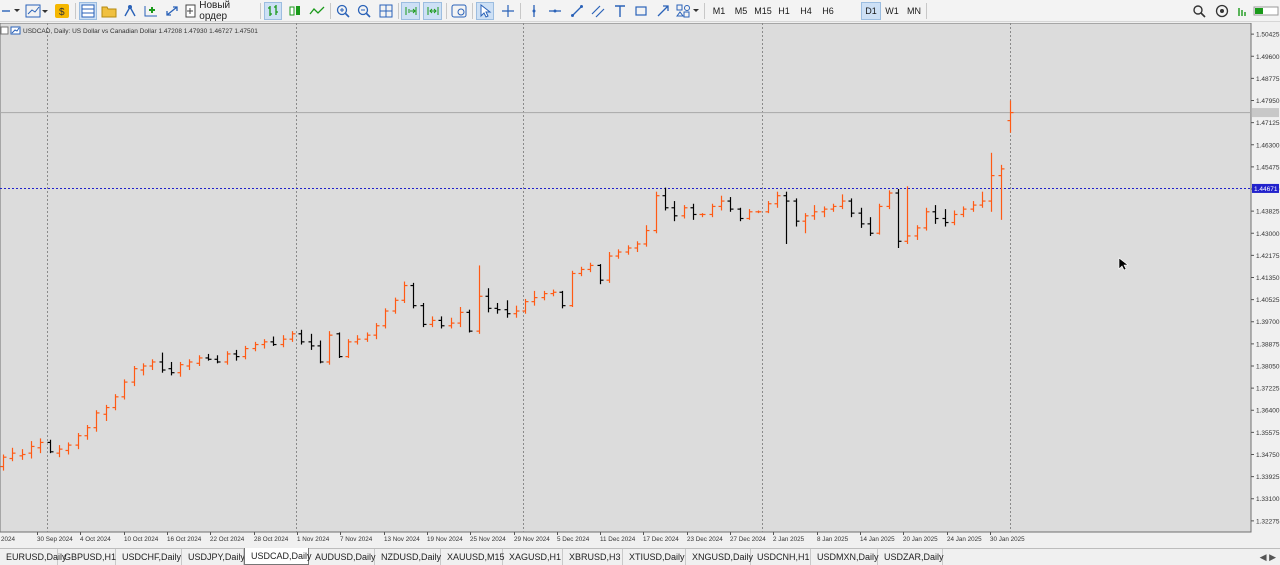  I want to click on time-axis-label: 28 Oct 2024, so click(271, 539).